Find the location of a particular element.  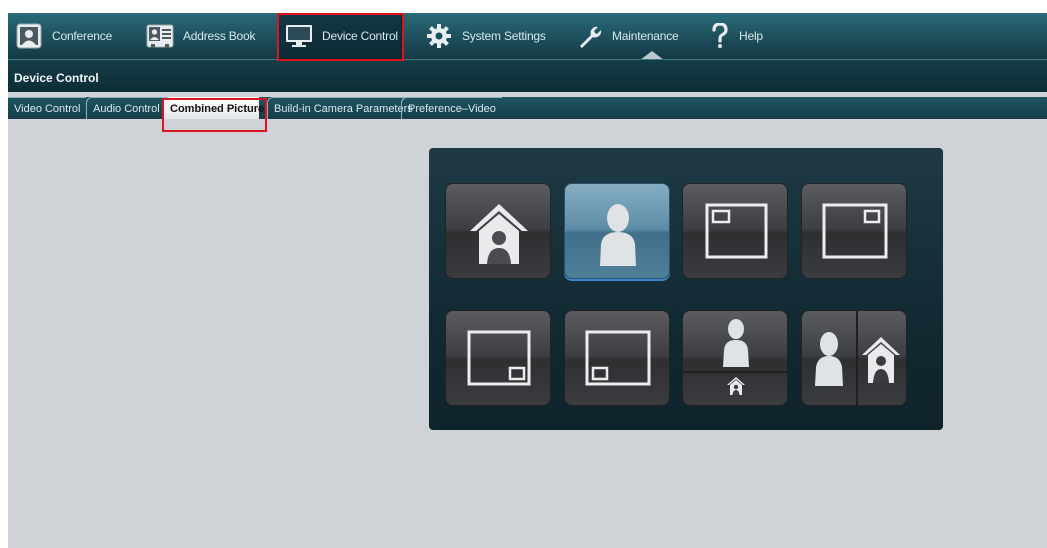

nav-device-control: Device Control is located at coordinates (340, 36).